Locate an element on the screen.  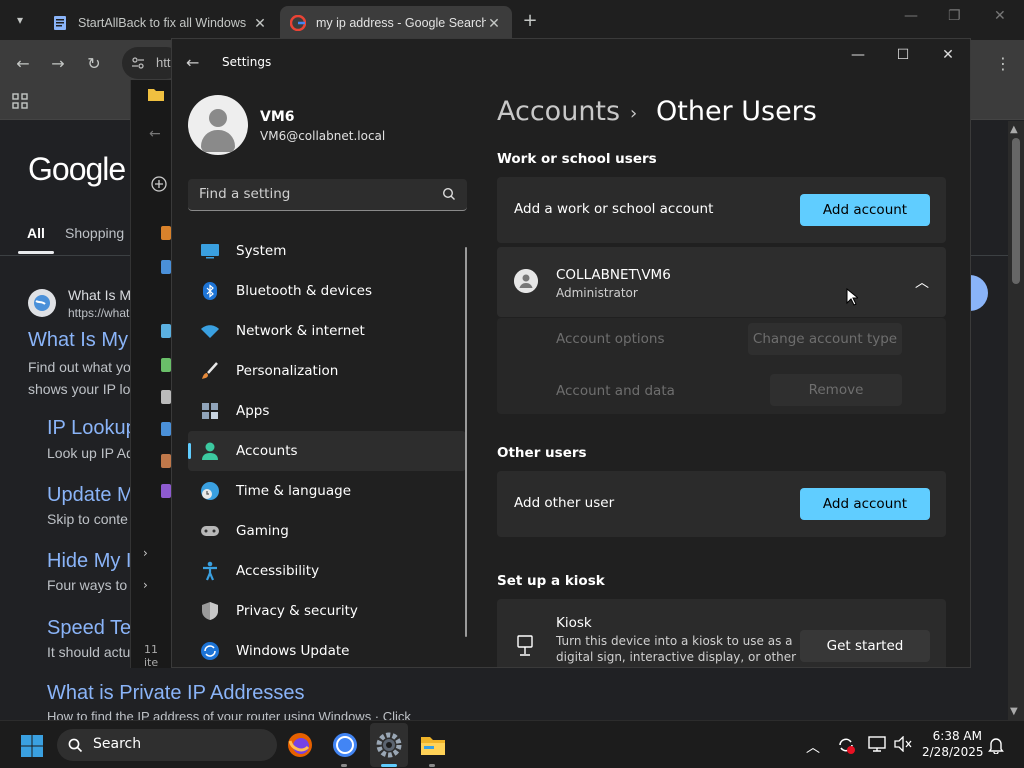
settings-minimize-icon: — is located at coordinates (858, 55).